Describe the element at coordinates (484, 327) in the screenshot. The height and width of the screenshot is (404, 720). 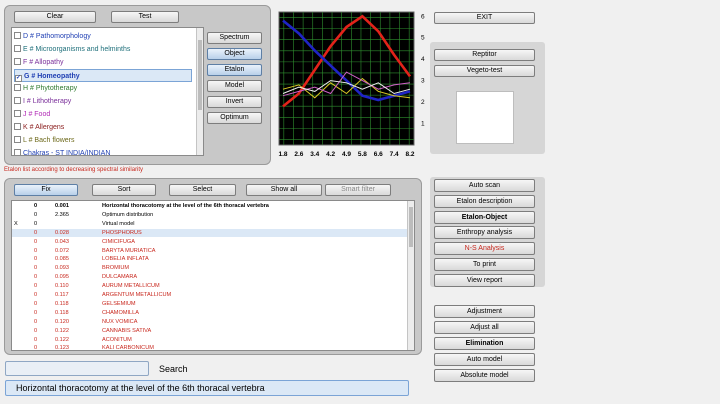
I see `model-button-1: Adjust all` at that location.